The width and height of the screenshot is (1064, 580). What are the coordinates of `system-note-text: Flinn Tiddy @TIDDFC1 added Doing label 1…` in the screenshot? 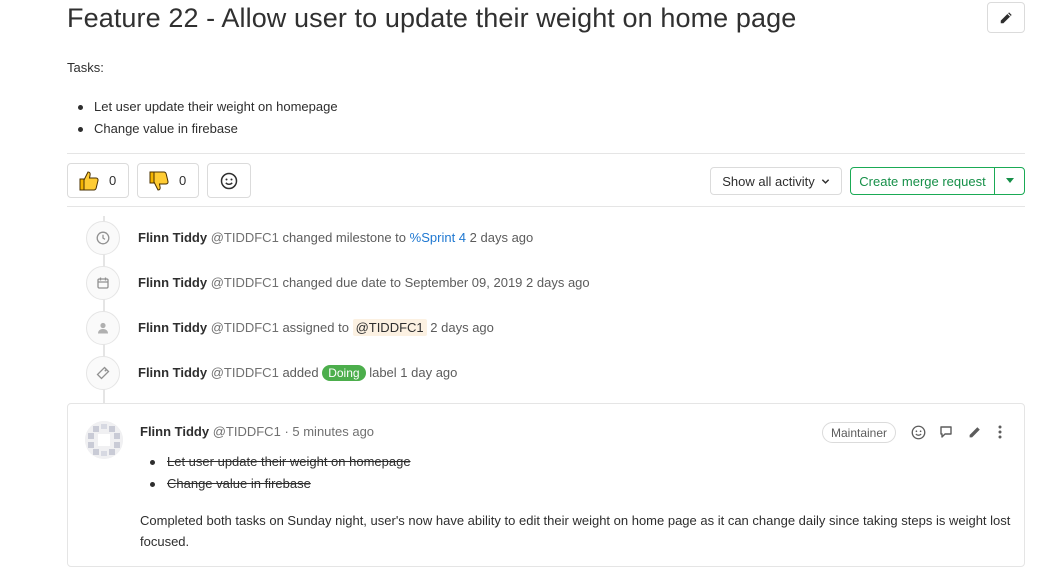 It's located at (297, 373).